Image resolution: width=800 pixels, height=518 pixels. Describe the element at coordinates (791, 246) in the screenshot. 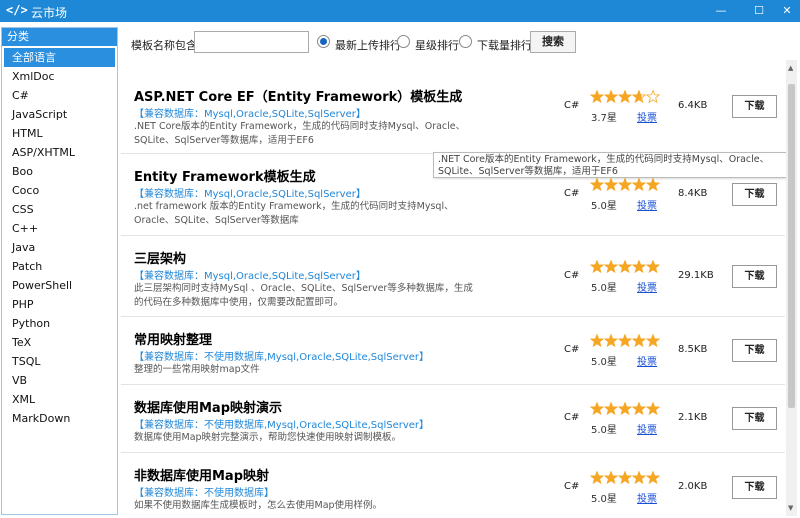

I see `scroll-thumb` at that location.